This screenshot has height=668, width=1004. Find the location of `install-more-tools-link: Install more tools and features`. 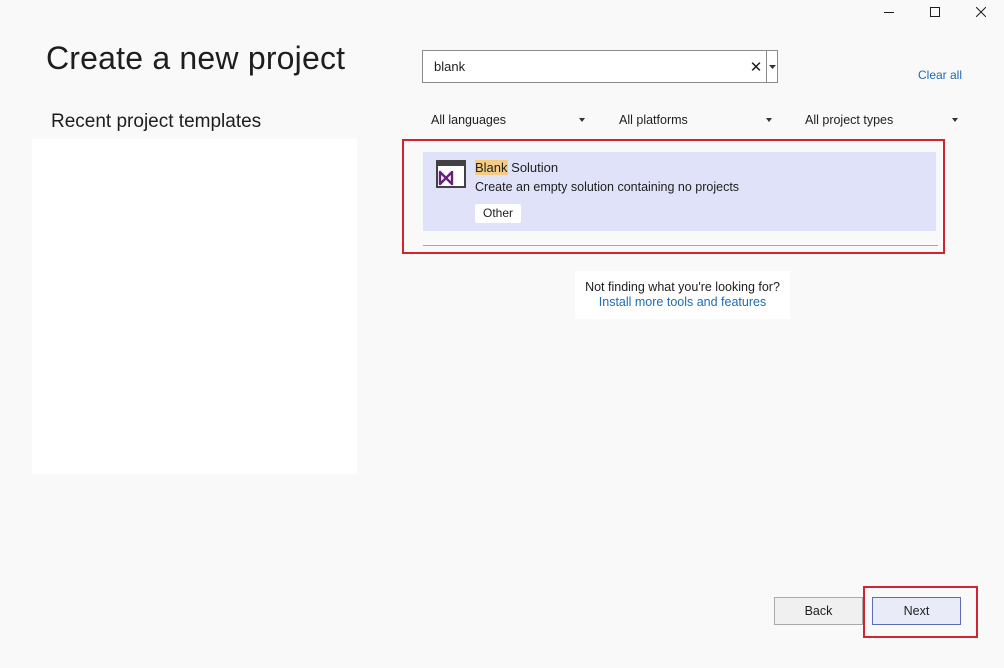

install-more-tools-link: Install more tools and features is located at coordinates (682, 302).